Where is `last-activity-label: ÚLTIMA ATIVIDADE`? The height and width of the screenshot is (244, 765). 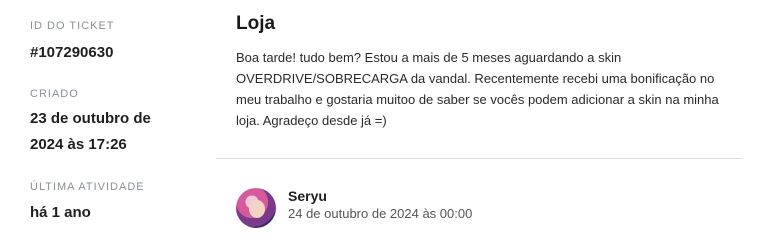
last-activity-label: ÚLTIMA ATIVIDADE is located at coordinates (87, 187).